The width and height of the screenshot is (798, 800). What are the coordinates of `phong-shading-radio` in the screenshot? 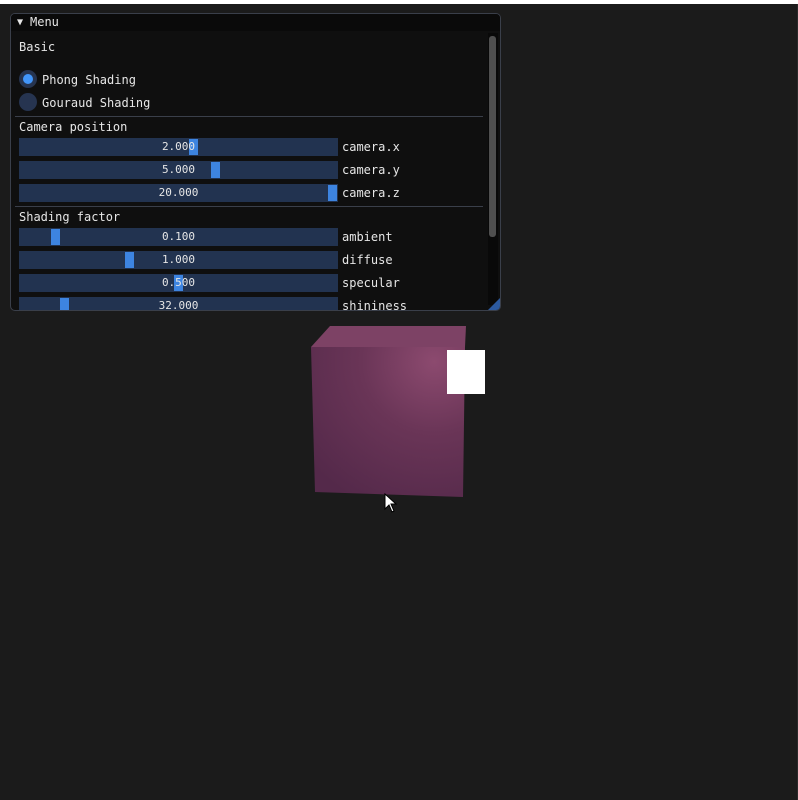 It's located at (28, 79).